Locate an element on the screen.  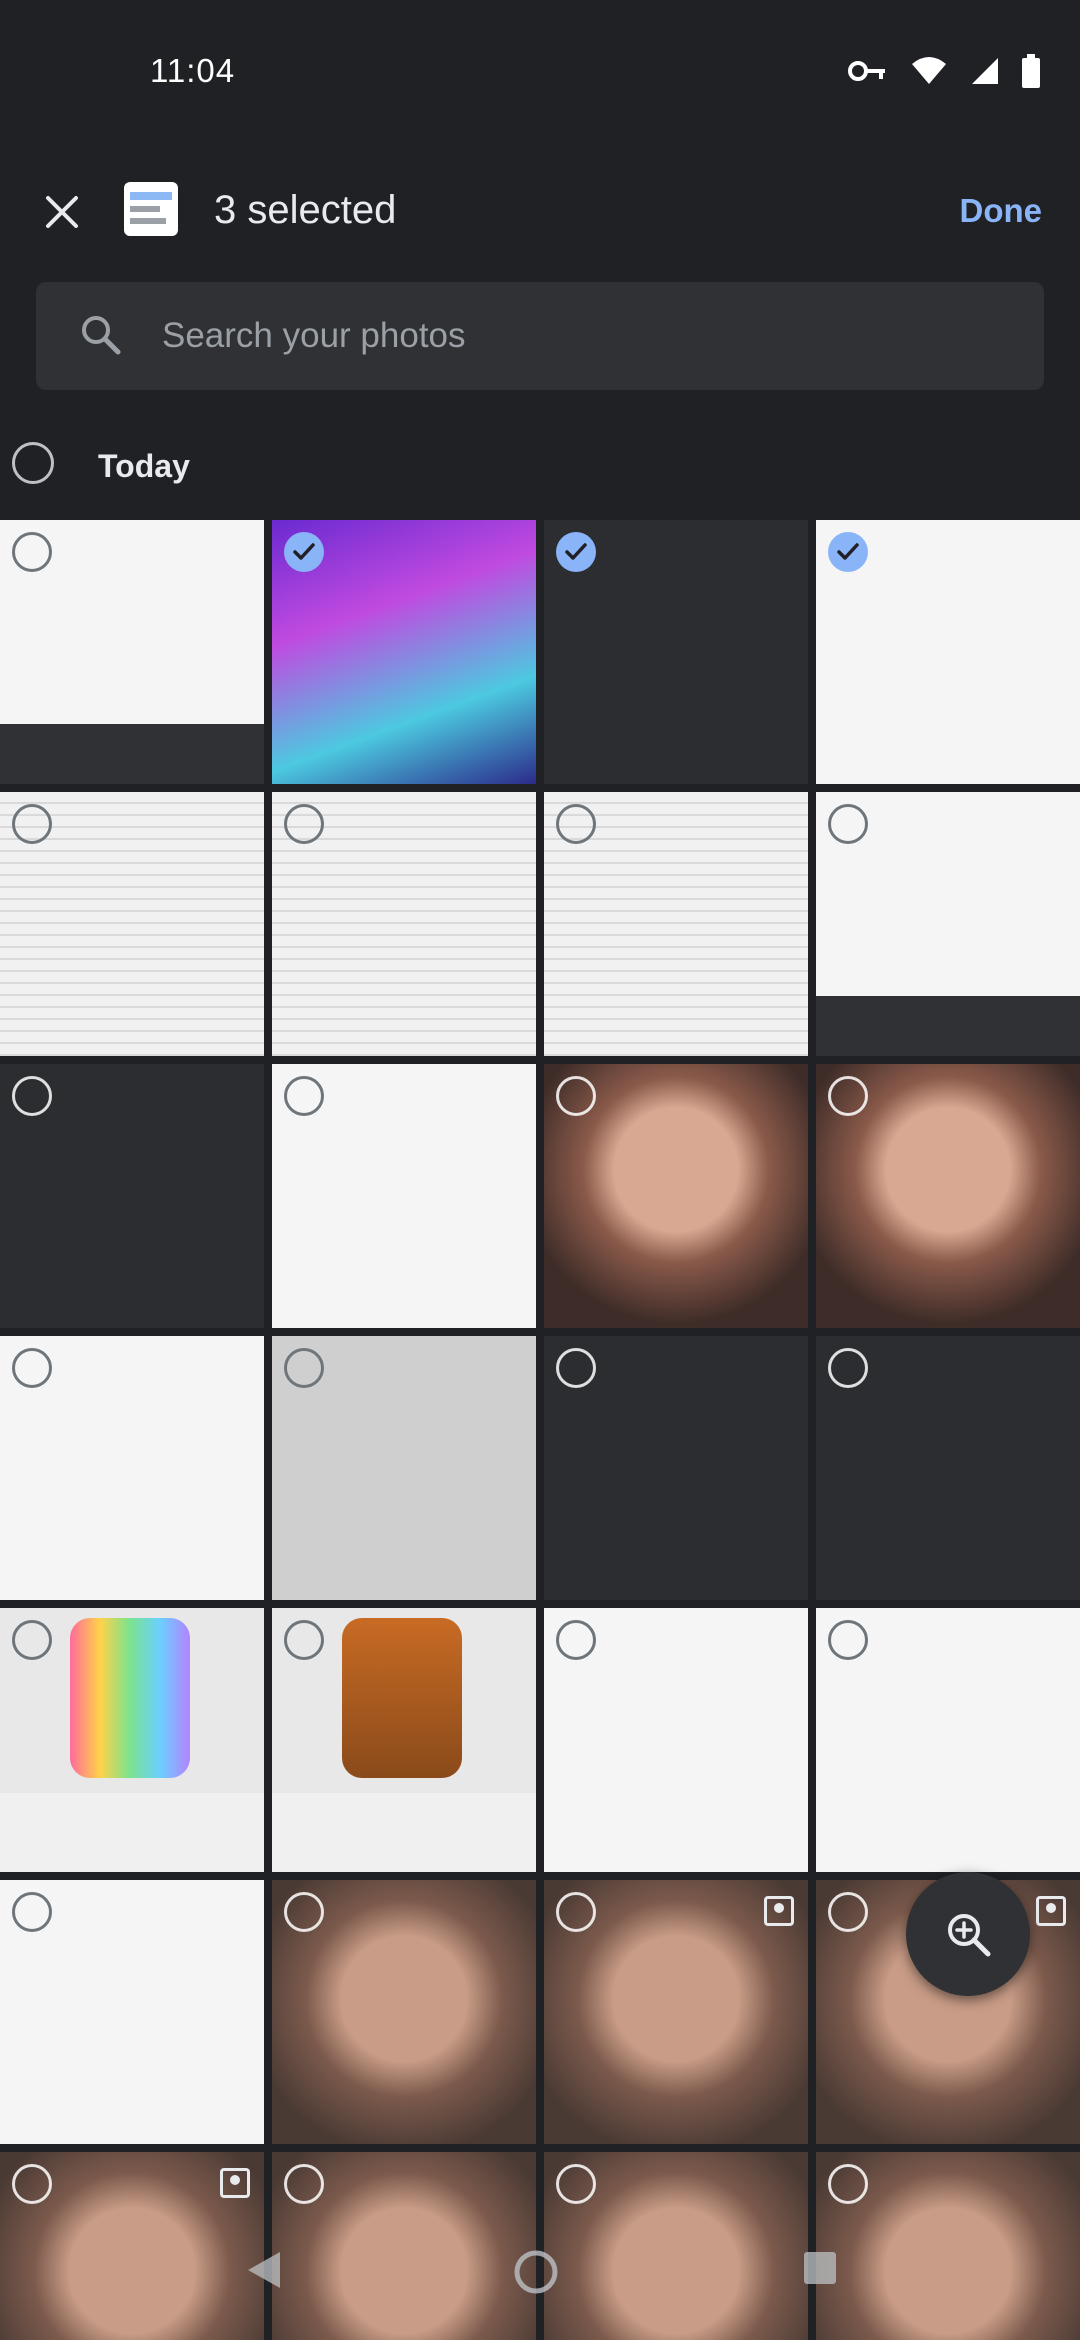
date-section-header: Today is located at coordinates (540, 467).